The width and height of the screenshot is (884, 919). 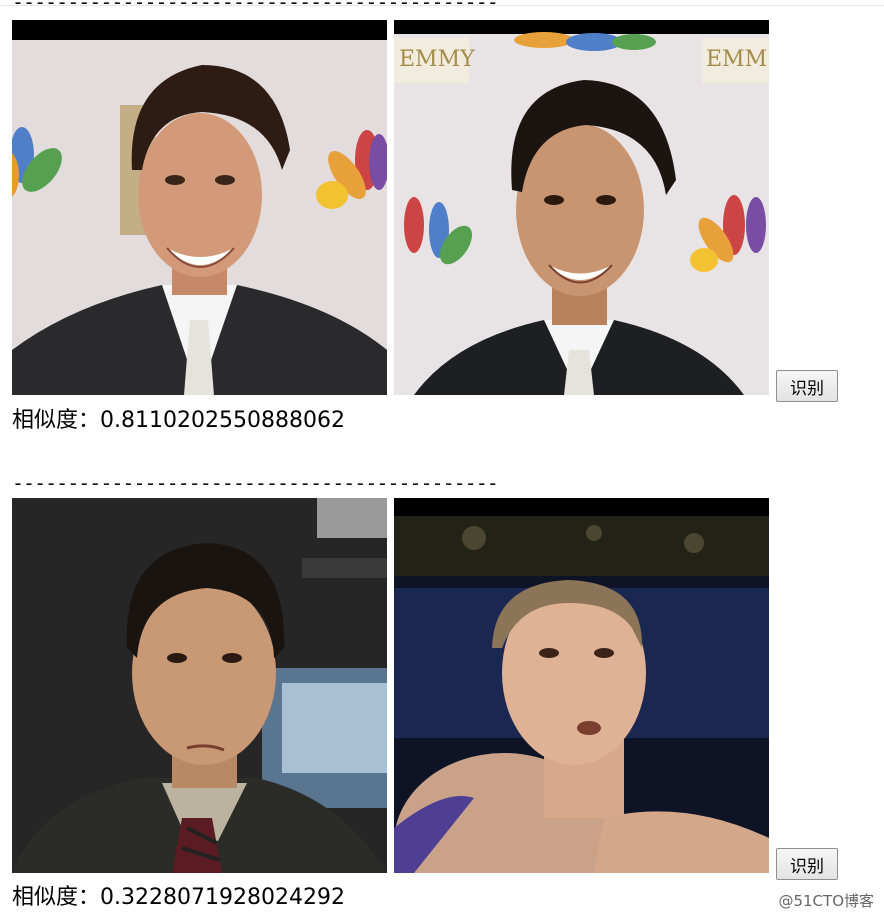 What do you see at coordinates (222, 897) in the screenshot?
I see `similarity-value: 0.3228071928024292` at bounding box center [222, 897].